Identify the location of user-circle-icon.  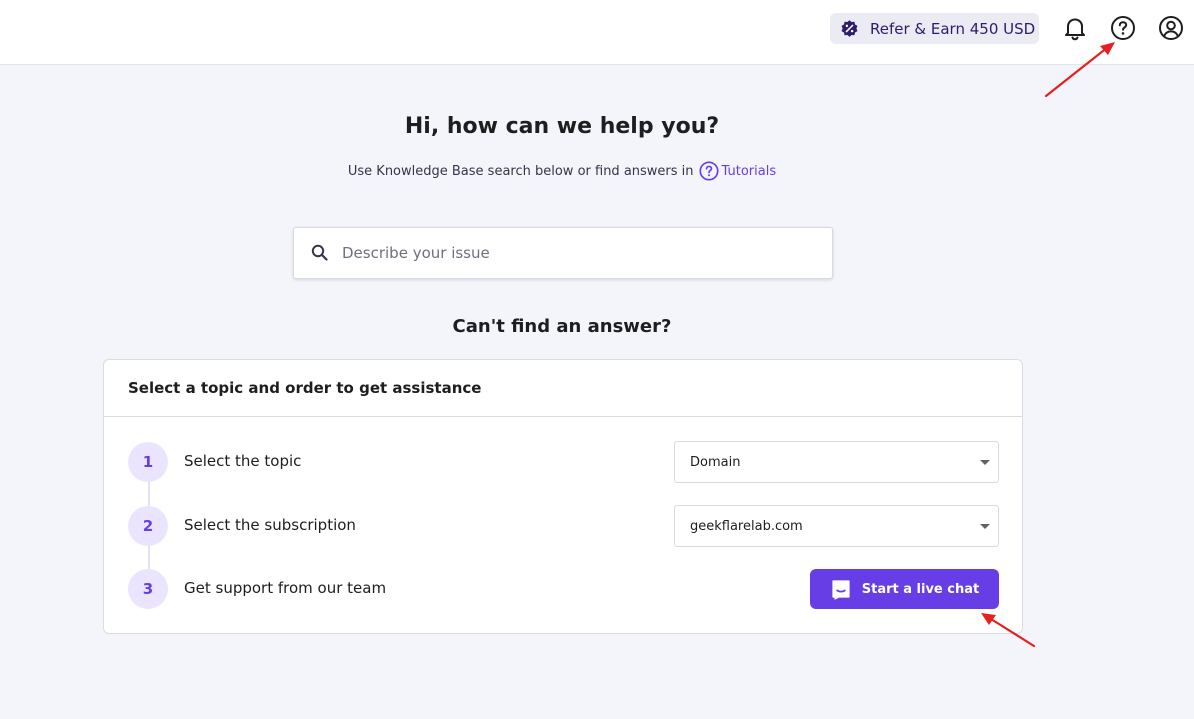
(1171, 28).